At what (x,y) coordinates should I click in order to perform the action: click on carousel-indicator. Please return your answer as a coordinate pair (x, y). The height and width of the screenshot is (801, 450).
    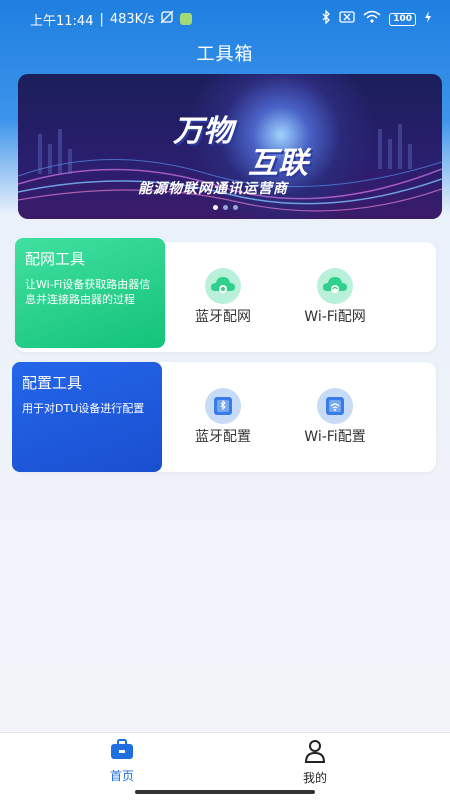
    Looking at the image, I should click on (225, 207).